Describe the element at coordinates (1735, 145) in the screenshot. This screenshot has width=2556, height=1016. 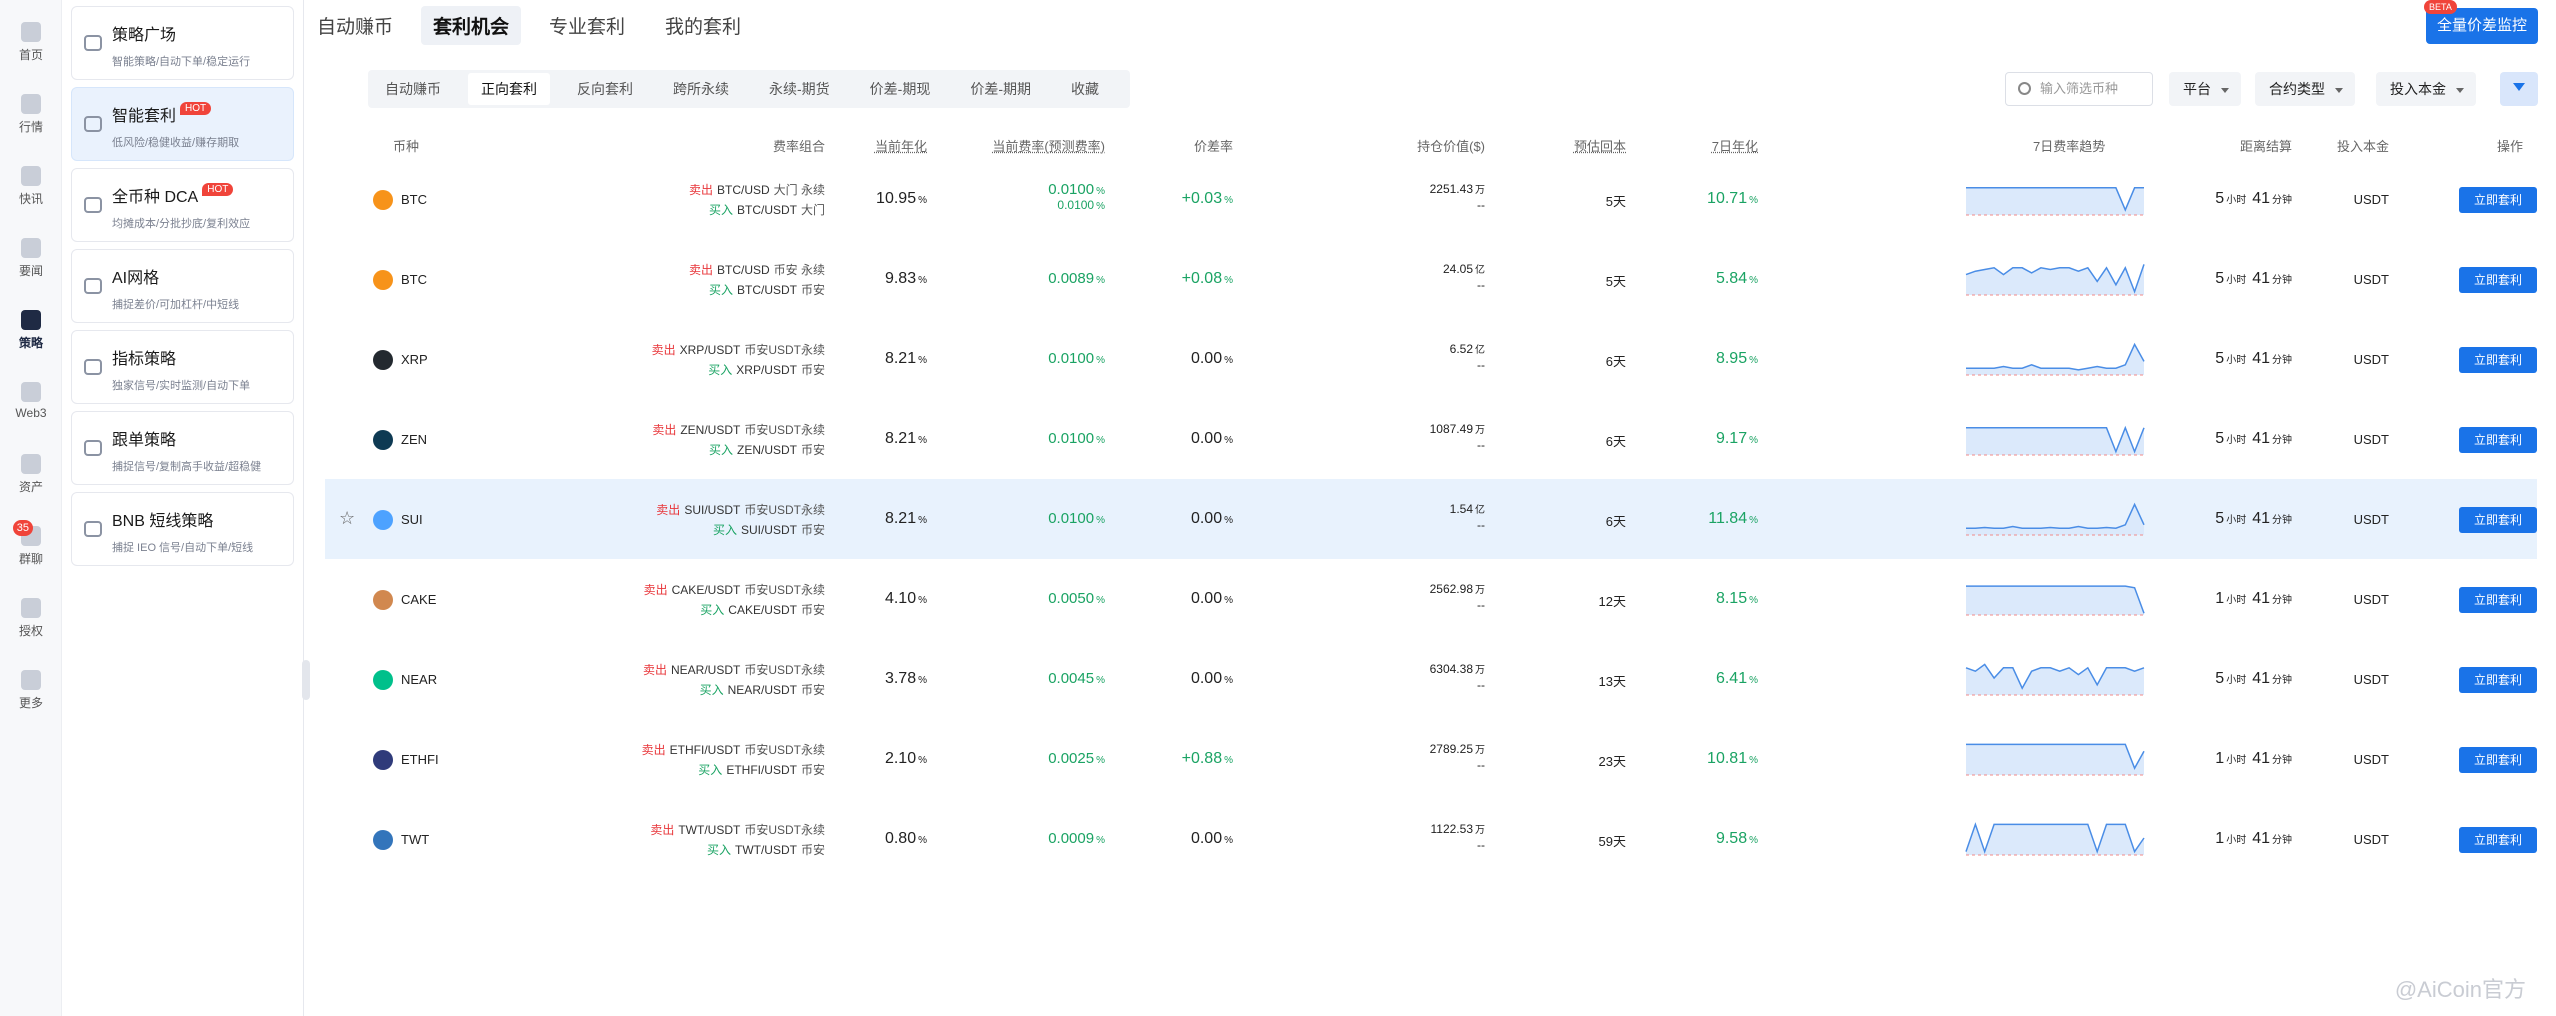
I see `header-7d-annual: 7日年化` at that location.